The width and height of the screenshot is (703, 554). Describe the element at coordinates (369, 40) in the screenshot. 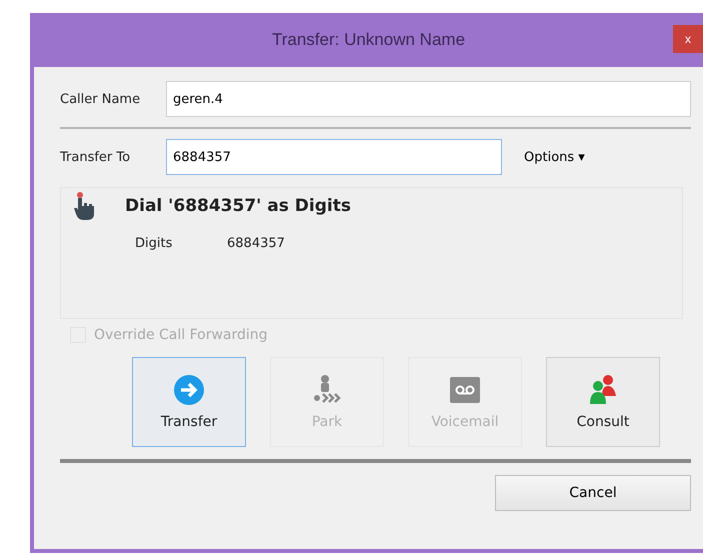

I see `window-title: Transfer: Unknown Name` at that location.